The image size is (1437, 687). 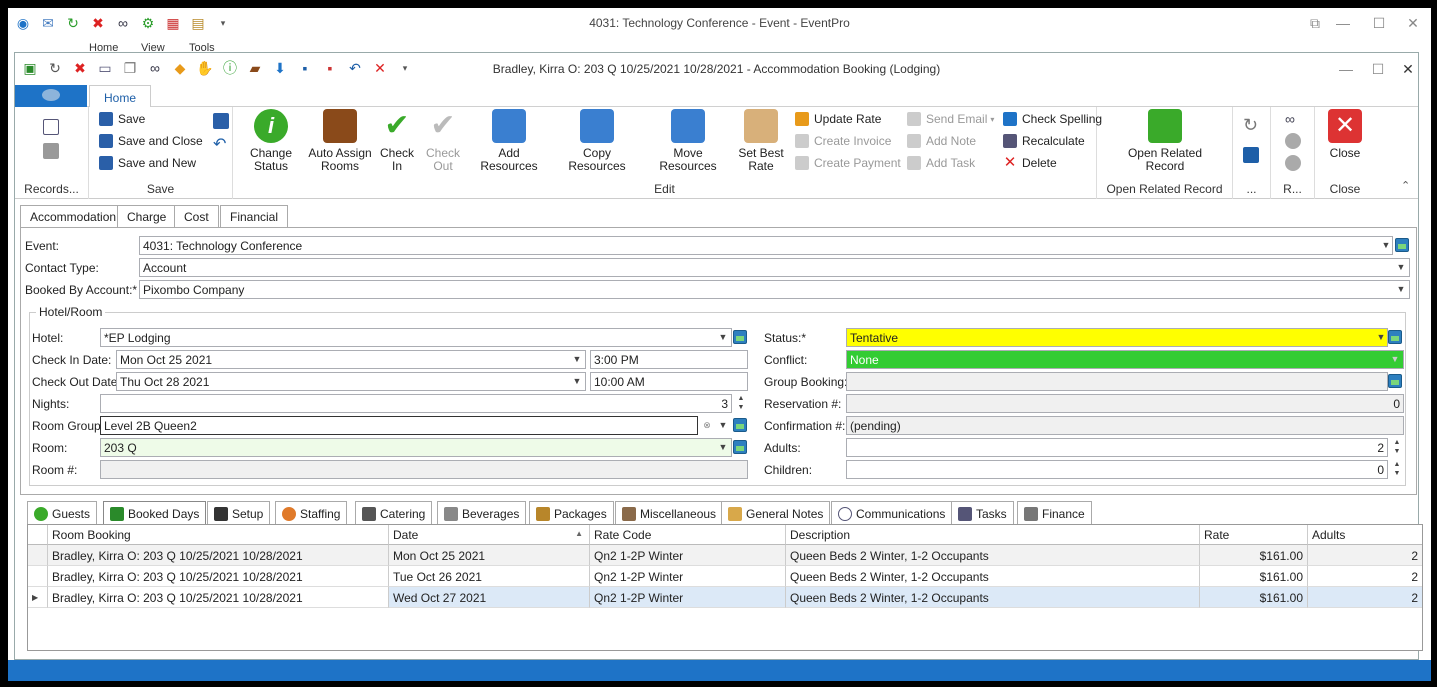 What do you see at coordinates (1365, 535) in the screenshot?
I see `column-header-adults: Adults` at bounding box center [1365, 535].